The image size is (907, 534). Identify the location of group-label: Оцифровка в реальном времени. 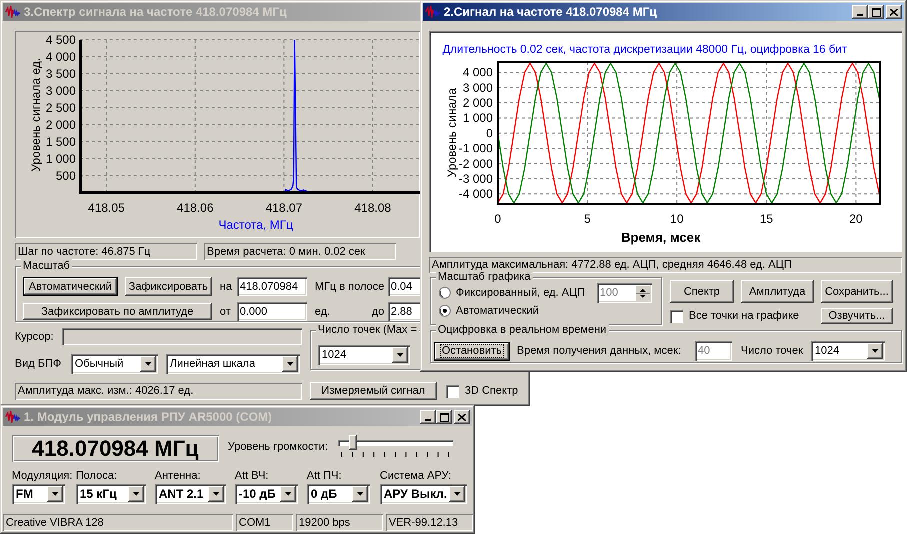
(522, 330).